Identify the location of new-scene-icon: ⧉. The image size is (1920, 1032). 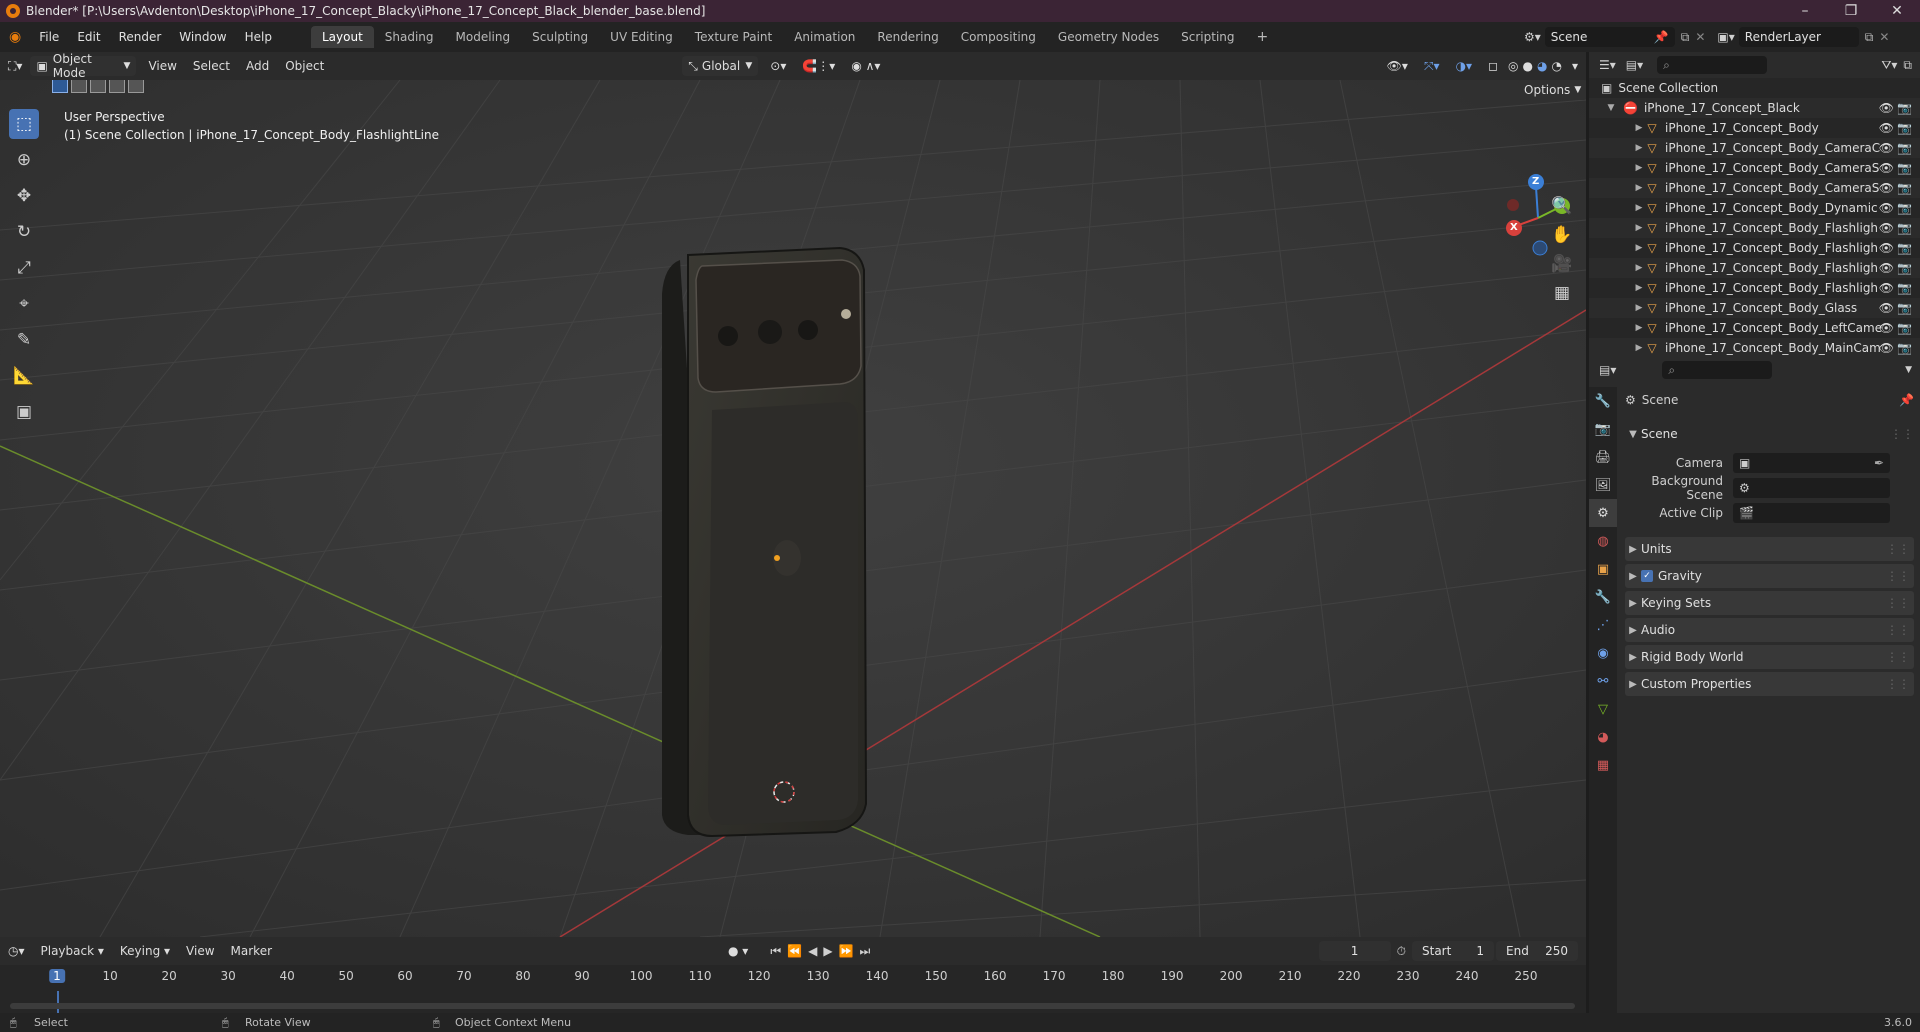
(1685, 37).